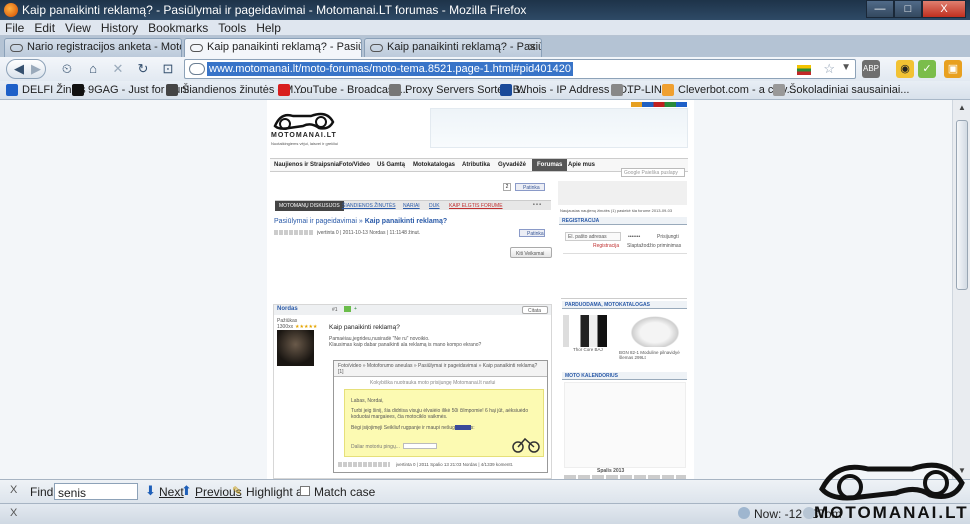 The image size is (970, 524). I want to click on nav-attributes: Atributika, so click(476, 165).